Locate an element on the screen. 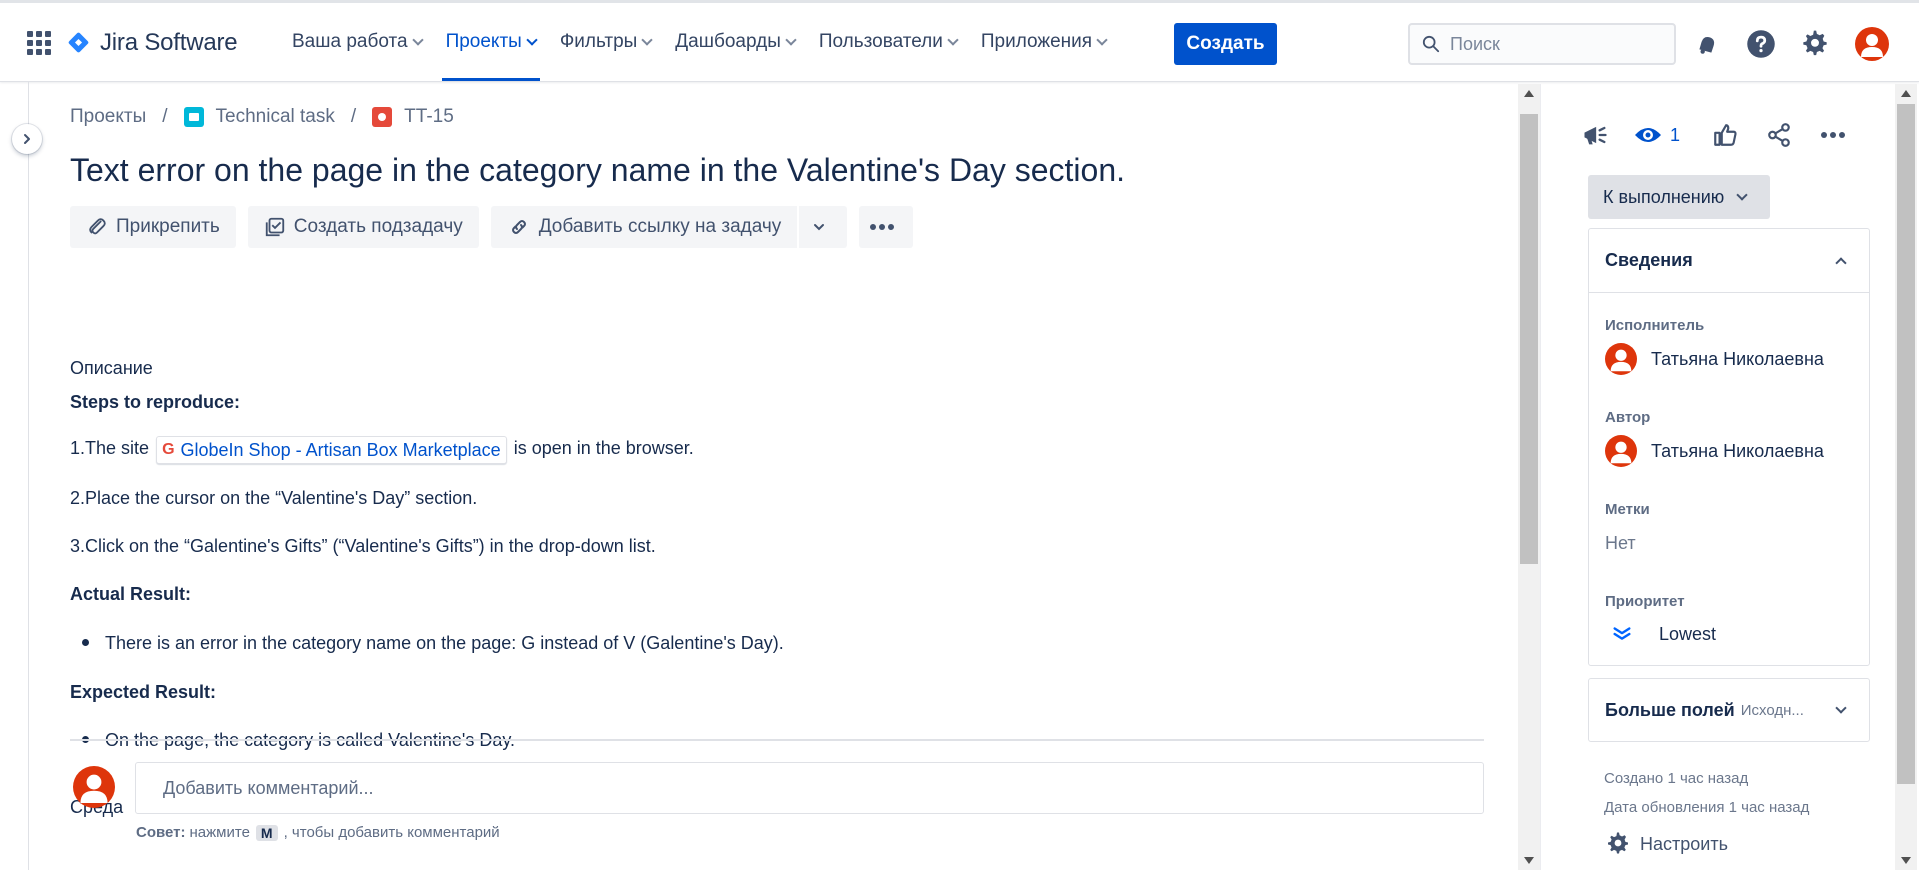  smart-link: G GlobeIn Shop - Artisan Box Marketplace is located at coordinates (331, 450).